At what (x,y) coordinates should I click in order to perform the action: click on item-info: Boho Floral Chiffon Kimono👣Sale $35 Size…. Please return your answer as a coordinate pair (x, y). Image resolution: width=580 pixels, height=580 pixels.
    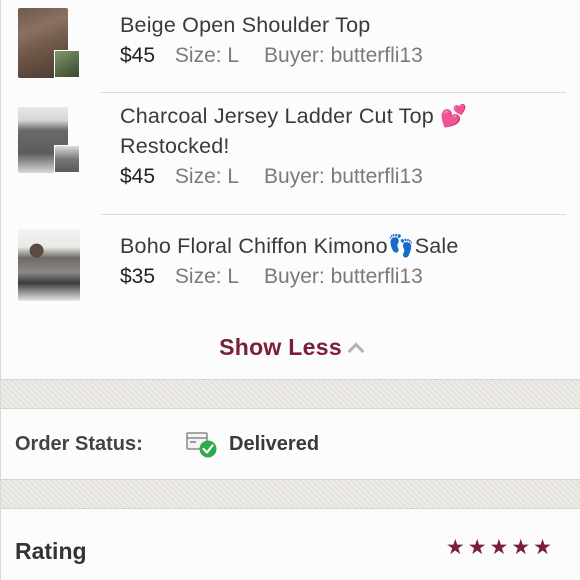
    Looking at the image, I should click on (294, 261).